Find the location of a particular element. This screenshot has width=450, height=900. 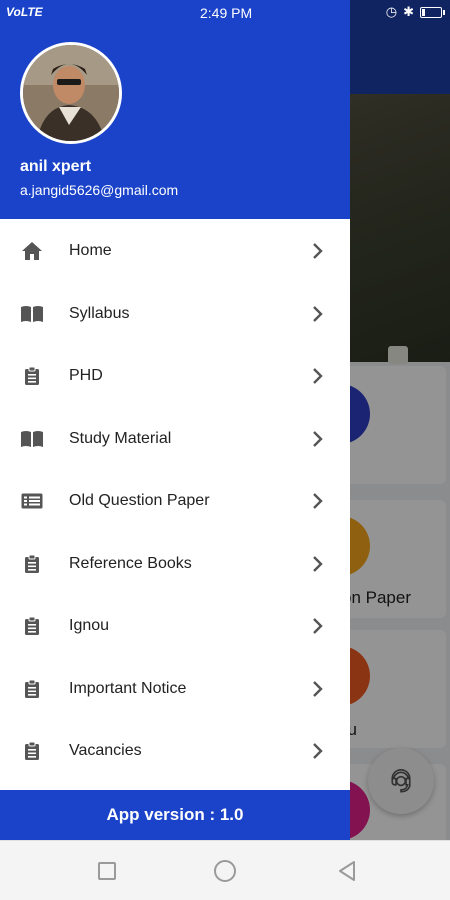

menu-item-reference-books: Reference Books is located at coordinates (175, 564).